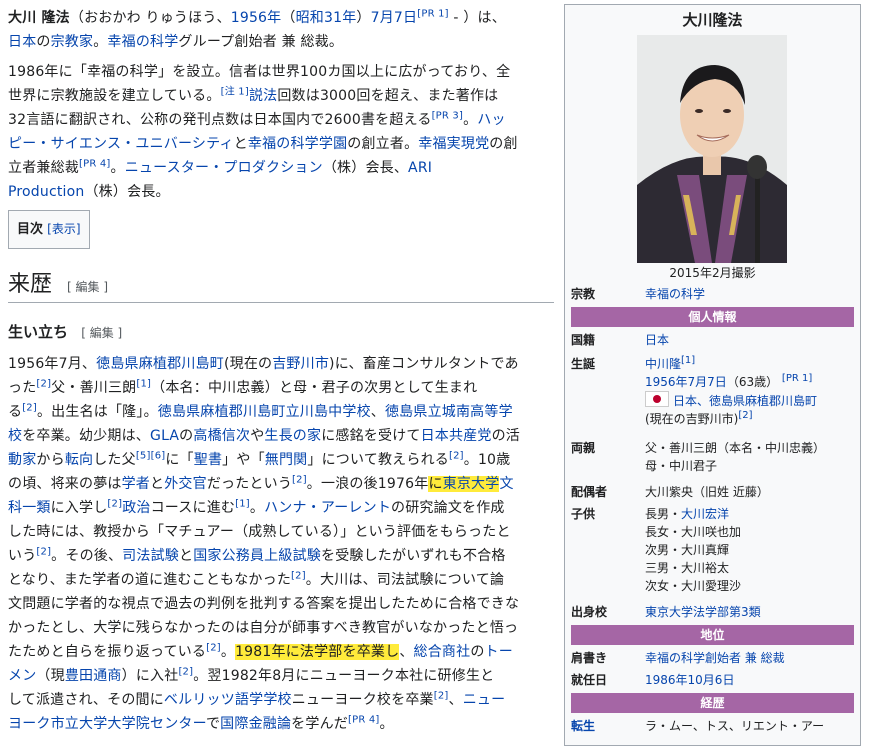  What do you see at coordinates (72, 42) in the screenshot?
I see `inline-link: 宗教家` at bounding box center [72, 42].